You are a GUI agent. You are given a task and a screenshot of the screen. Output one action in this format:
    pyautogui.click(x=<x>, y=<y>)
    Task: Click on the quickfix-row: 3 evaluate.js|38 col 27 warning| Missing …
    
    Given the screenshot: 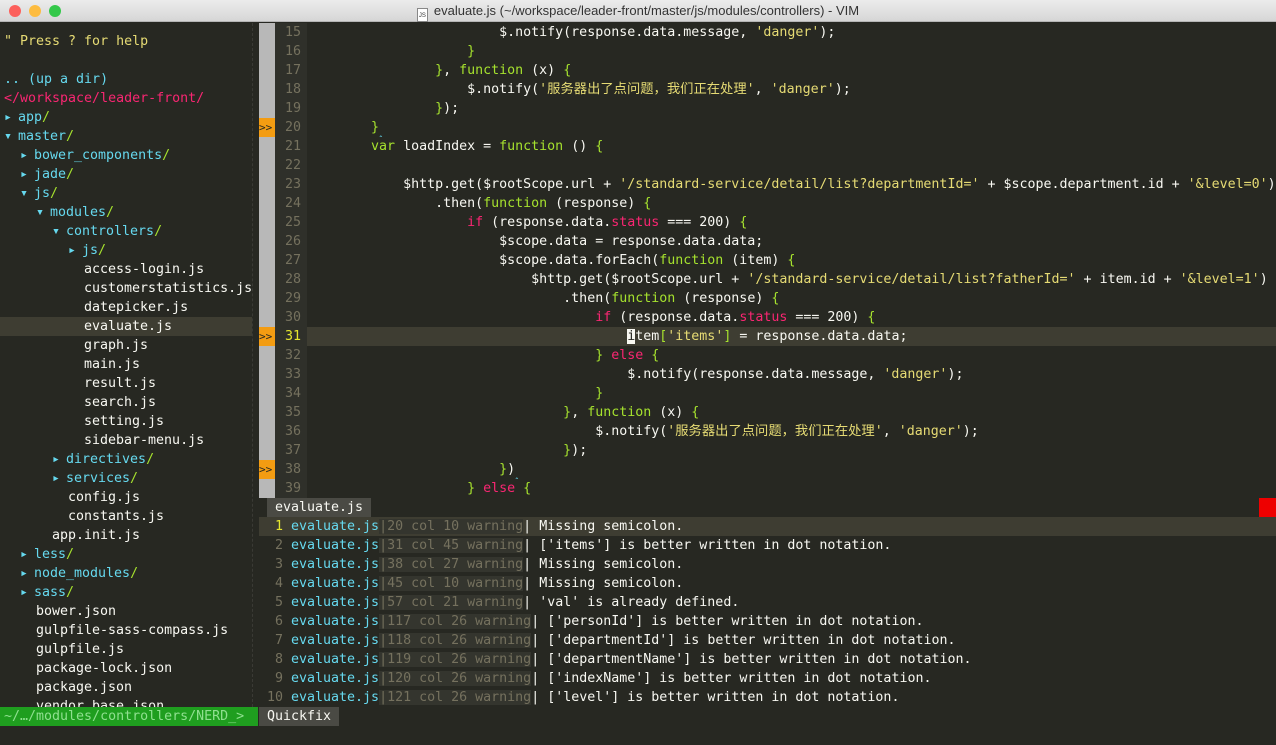 What is the action you would take?
    pyautogui.click(x=767, y=564)
    